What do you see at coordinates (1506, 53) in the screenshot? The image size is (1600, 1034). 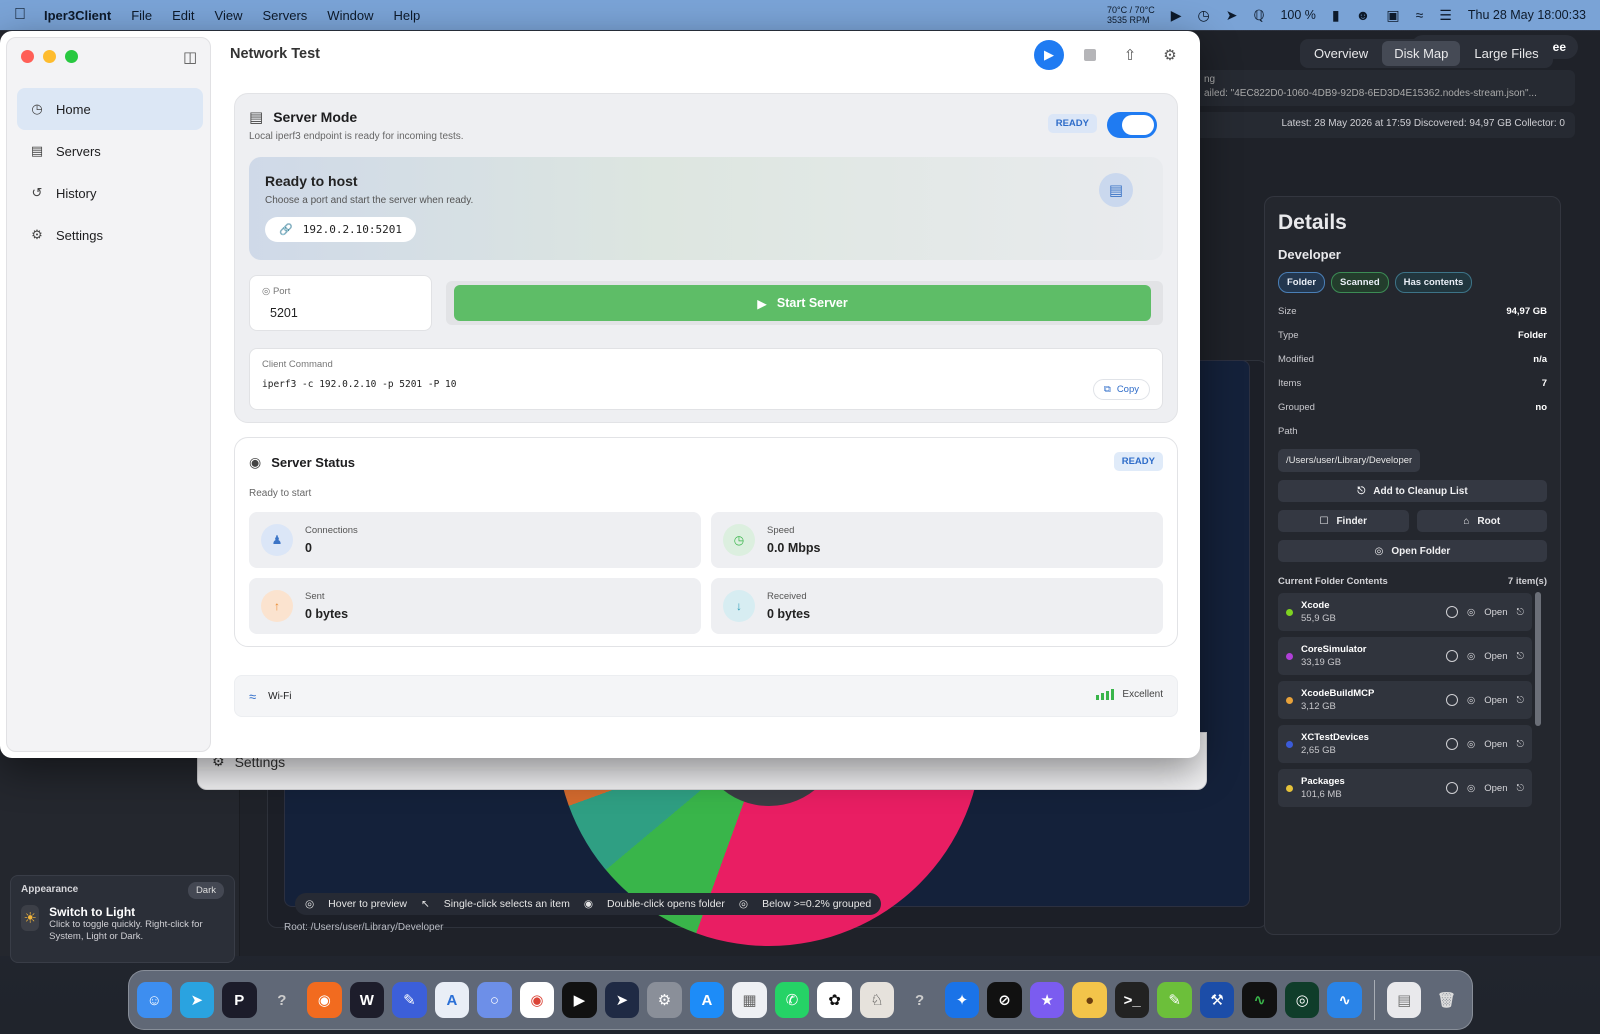 I see `tab-large-files: Large Files` at bounding box center [1506, 53].